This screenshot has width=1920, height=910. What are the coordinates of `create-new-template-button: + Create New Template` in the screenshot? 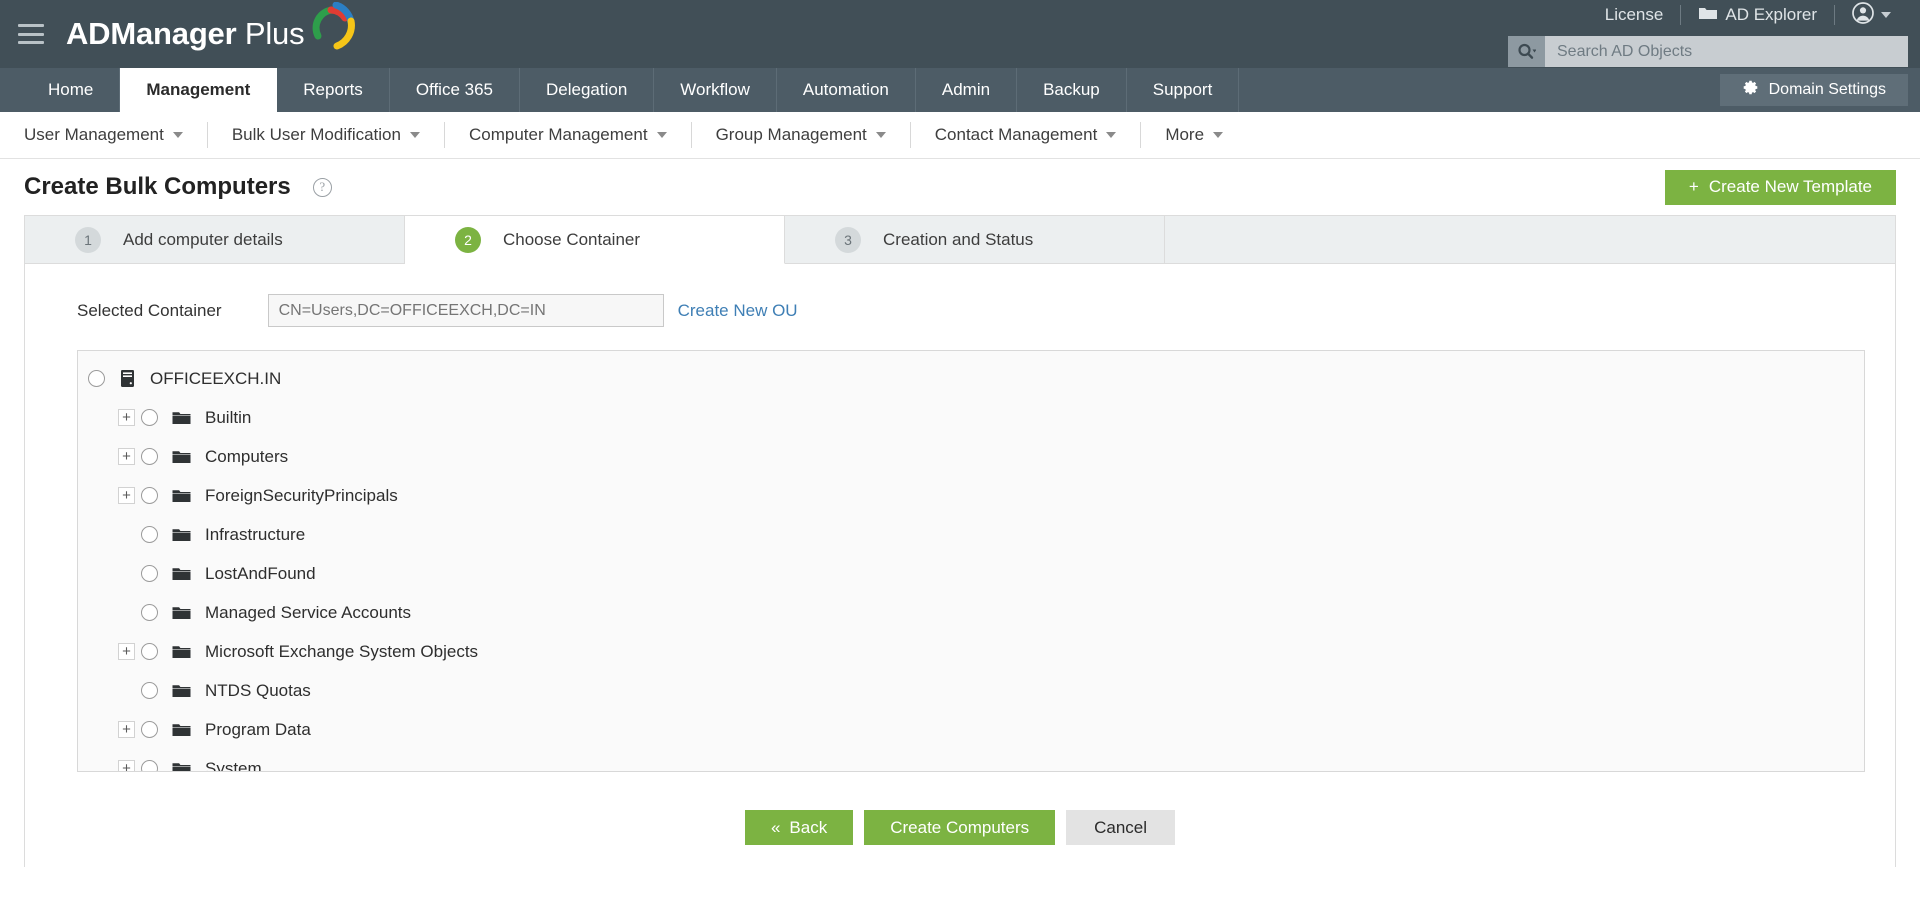 It's located at (1780, 187).